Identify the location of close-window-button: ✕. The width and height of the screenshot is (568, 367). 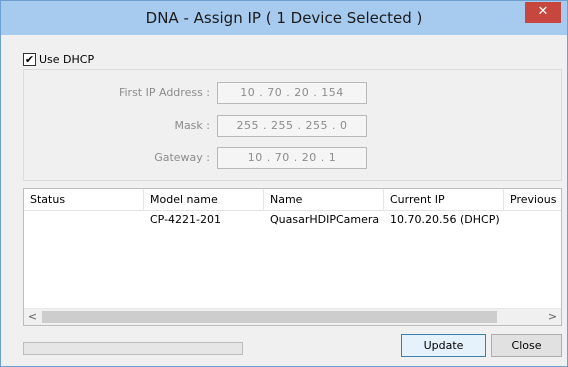
(543, 12).